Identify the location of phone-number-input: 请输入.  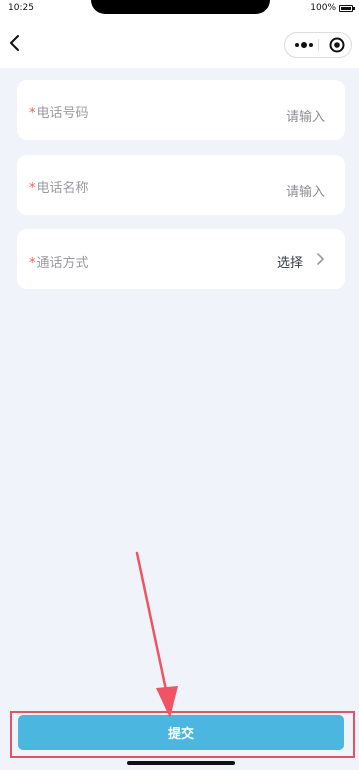
(305, 115).